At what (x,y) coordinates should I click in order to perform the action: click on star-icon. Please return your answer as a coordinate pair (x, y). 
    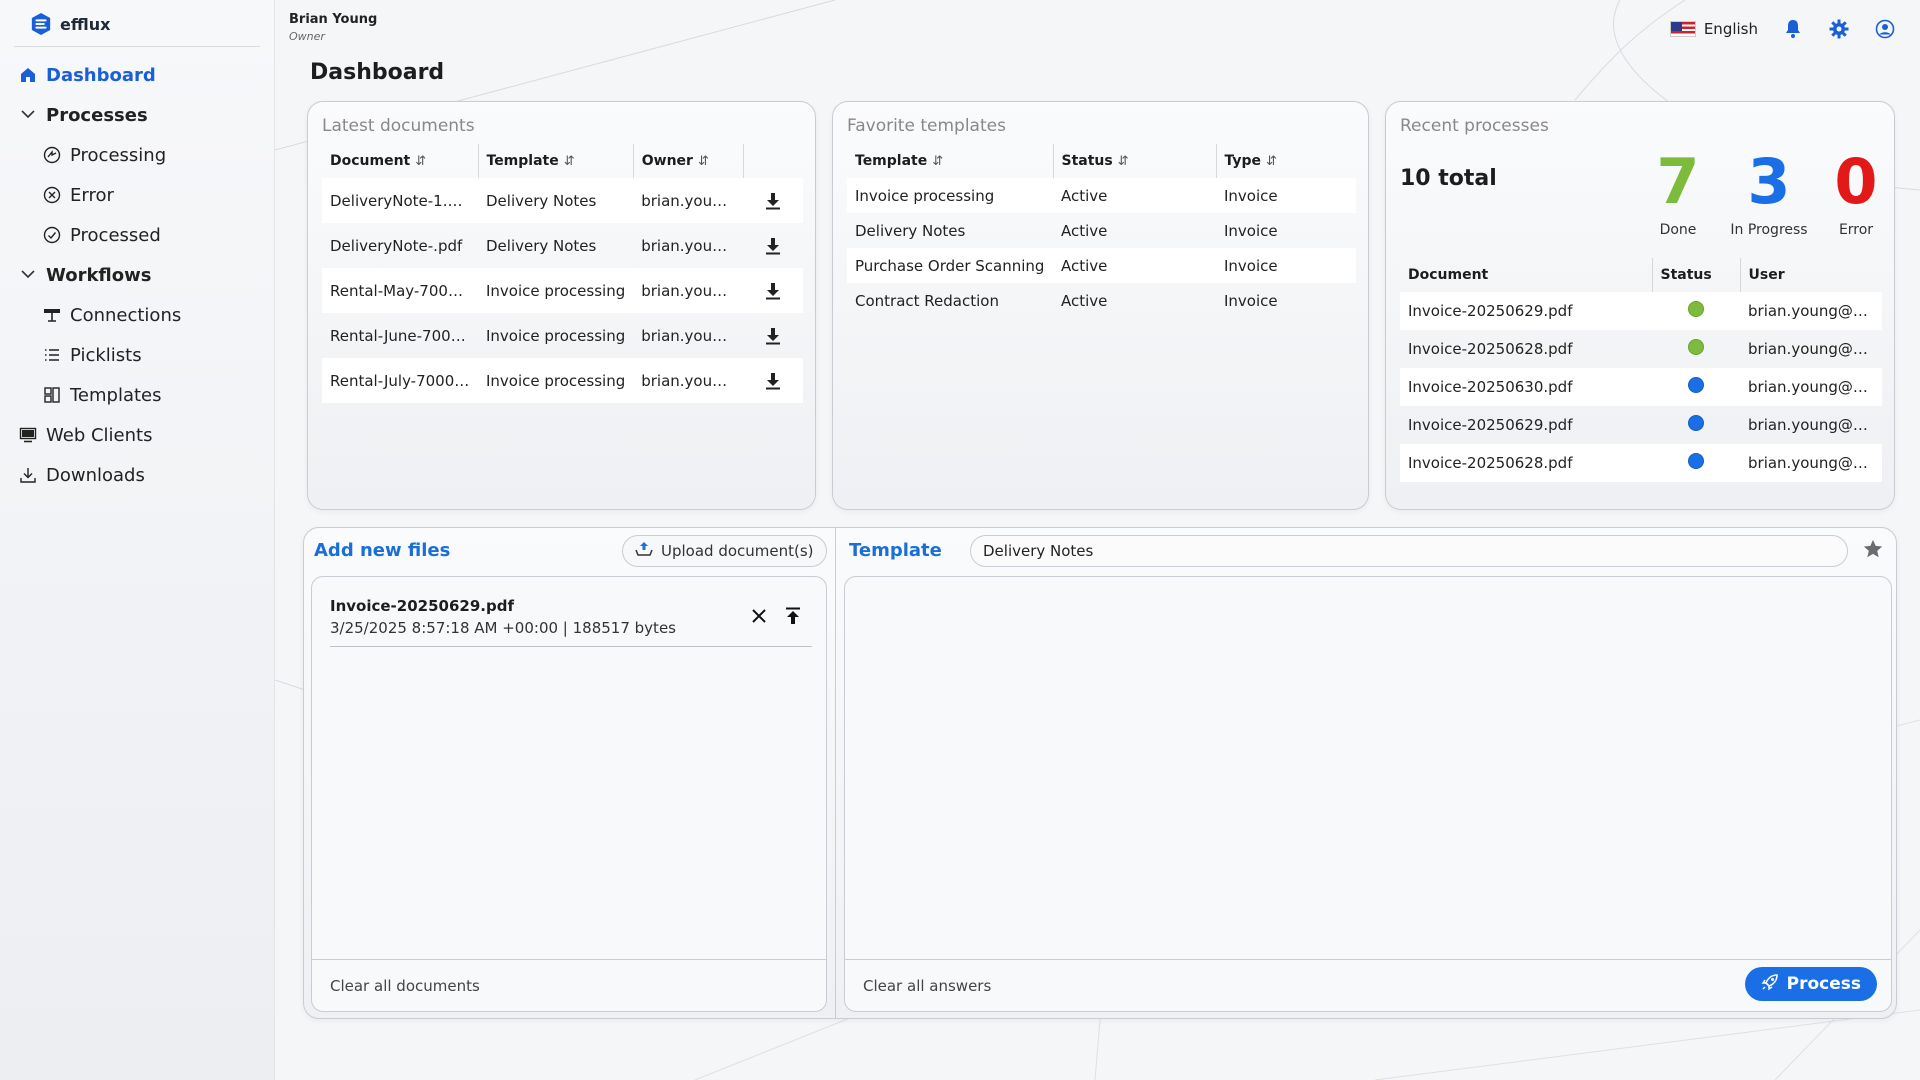
    Looking at the image, I should click on (1873, 549).